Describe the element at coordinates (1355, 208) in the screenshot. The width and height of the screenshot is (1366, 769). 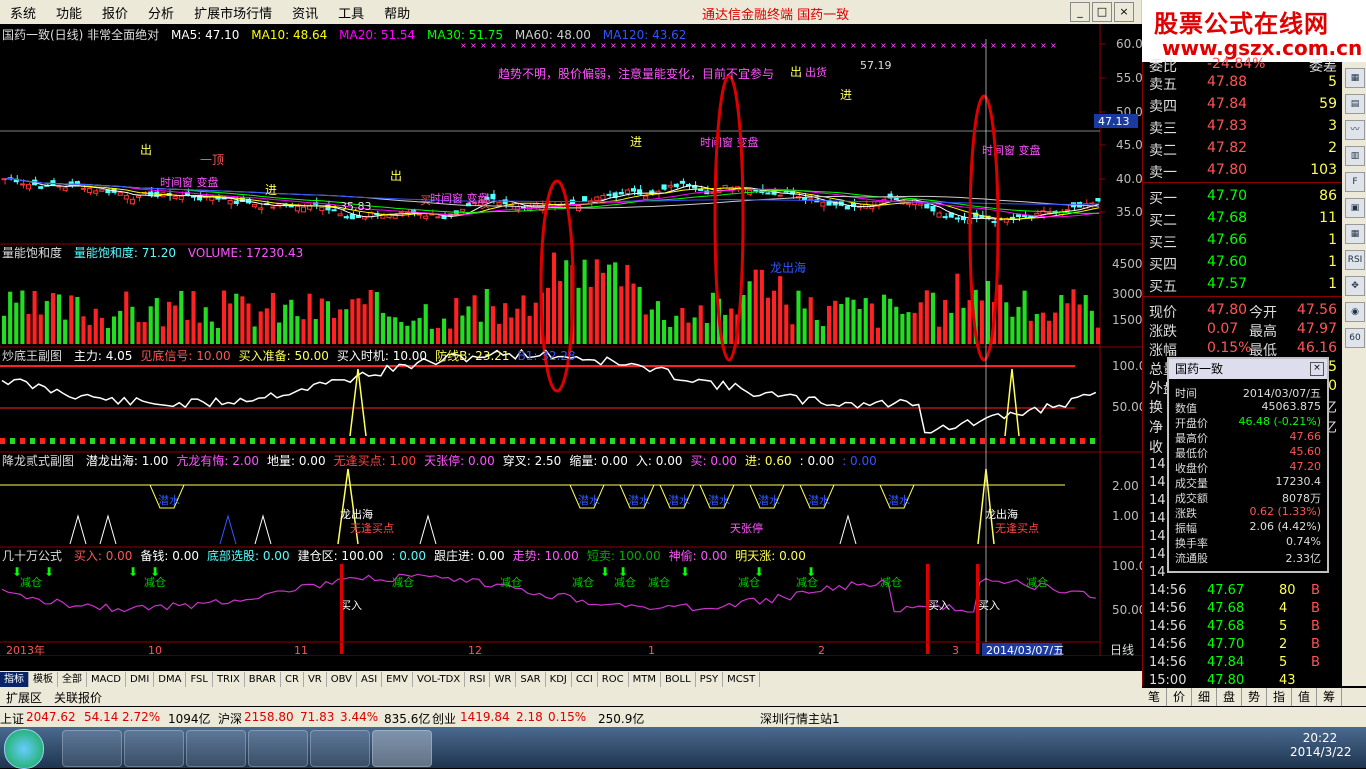
I see `toolbar-button-6: ▣` at that location.